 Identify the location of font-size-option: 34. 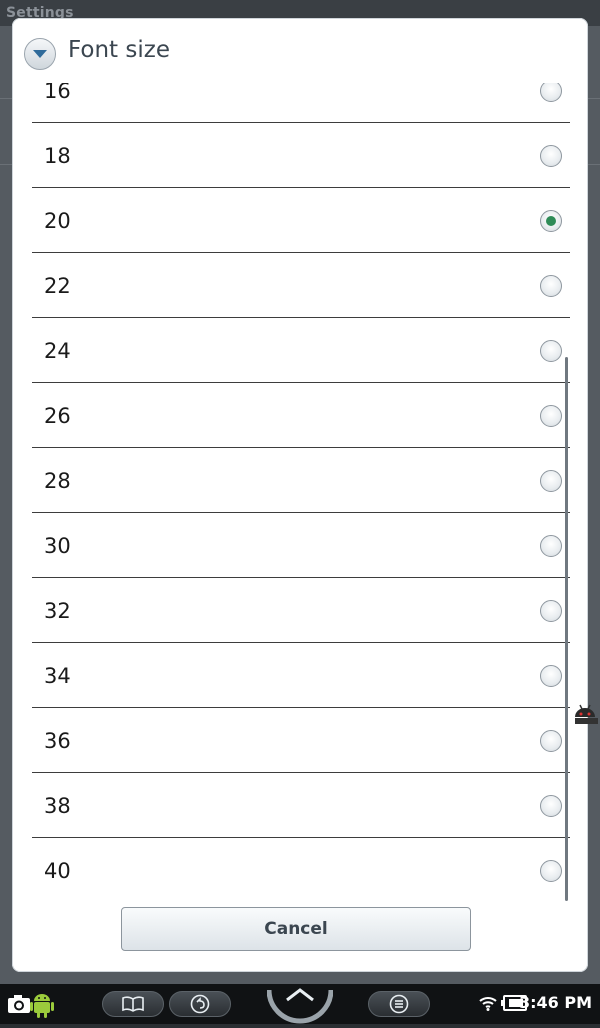
(301, 675).